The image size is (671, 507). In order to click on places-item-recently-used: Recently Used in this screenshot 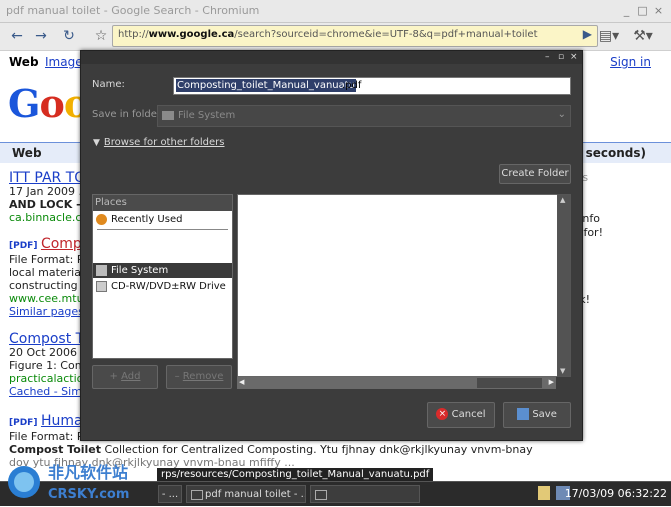, I will do `click(162, 219)`.